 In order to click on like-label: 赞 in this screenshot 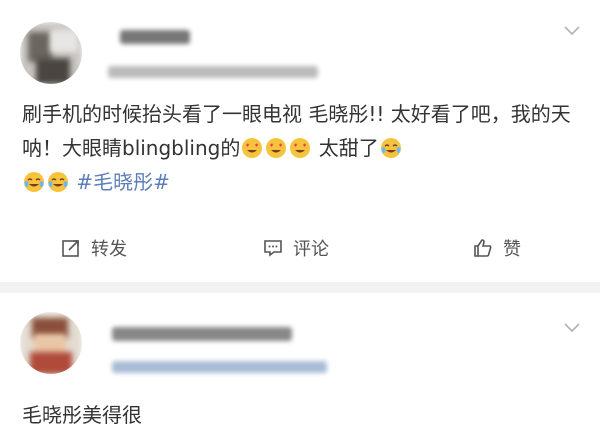, I will do `click(512, 249)`.